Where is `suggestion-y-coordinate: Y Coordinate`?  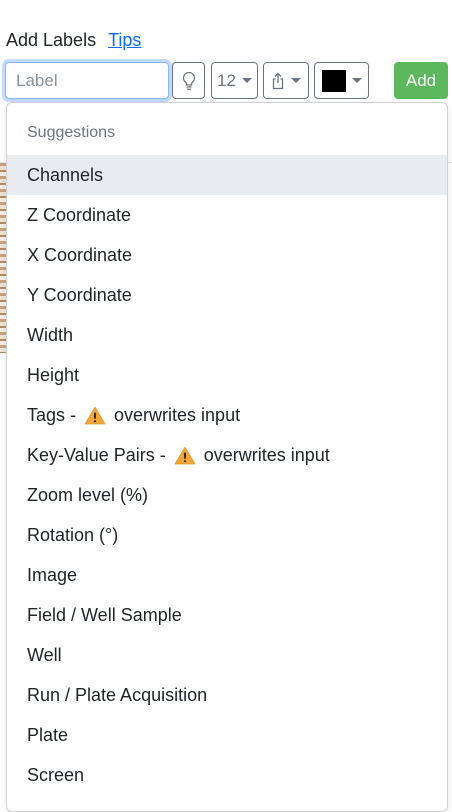
suggestion-y-coordinate: Y Coordinate is located at coordinates (227, 295).